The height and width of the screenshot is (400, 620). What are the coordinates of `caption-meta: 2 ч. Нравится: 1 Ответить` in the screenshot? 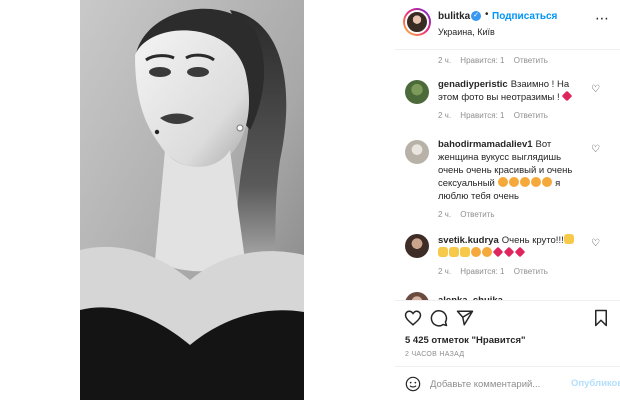 It's located at (496, 60).